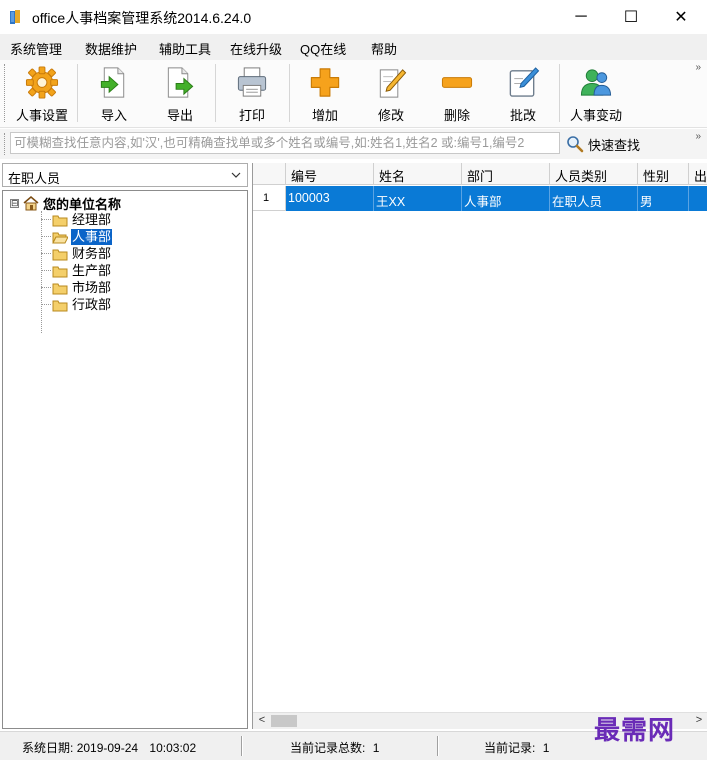 The height and width of the screenshot is (760, 707). Describe the element at coordinates (41, 115) in the screenshot. I see `hr-settings-label: 人事设置` at that location.